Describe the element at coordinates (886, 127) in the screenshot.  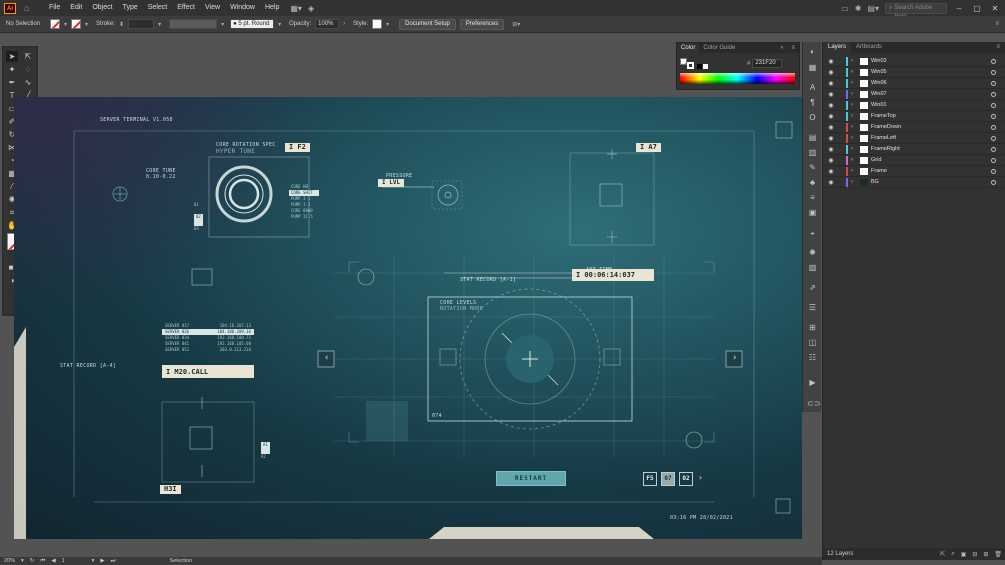
I see `layer-name: FrameDown` at that location.